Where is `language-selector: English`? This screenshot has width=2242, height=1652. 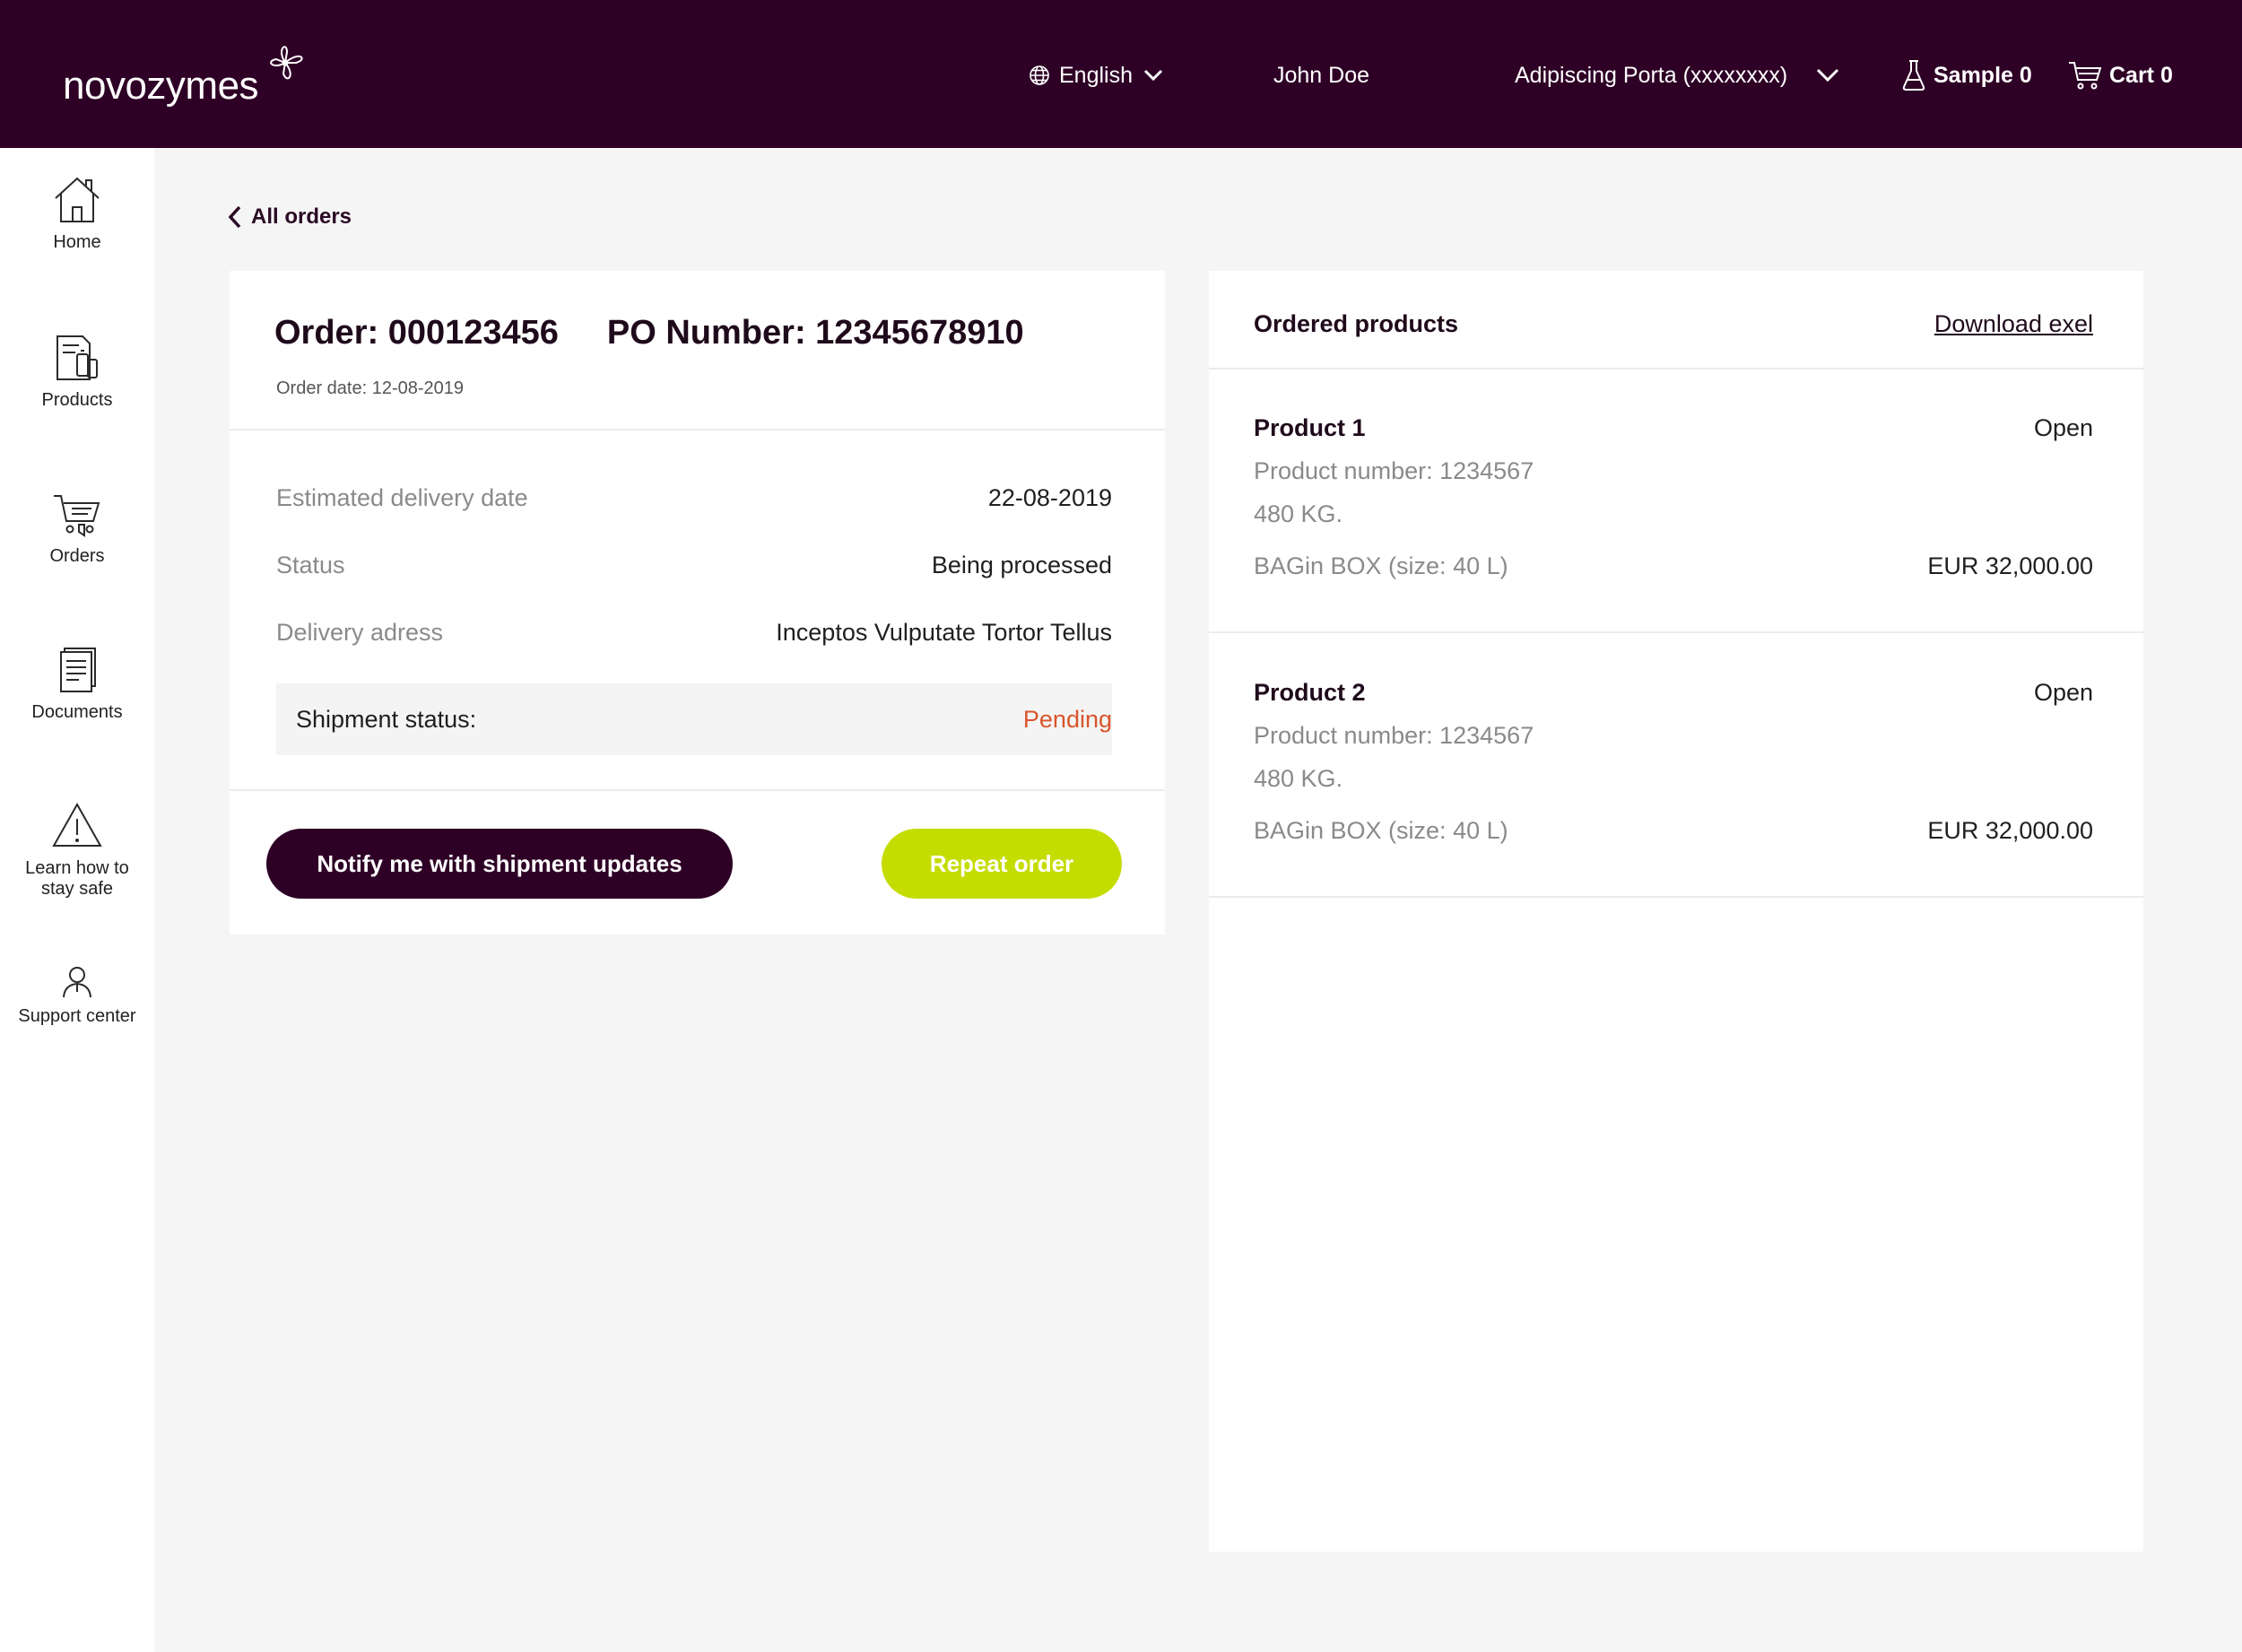 language-selector: English is located at coordinates (1096, 75).